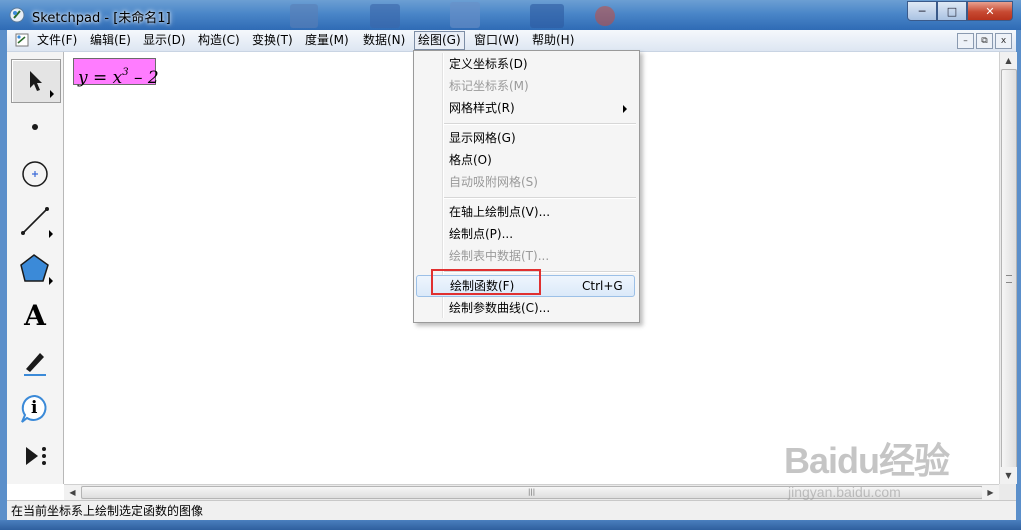  I want to click on document-icon, so click(22, 40).